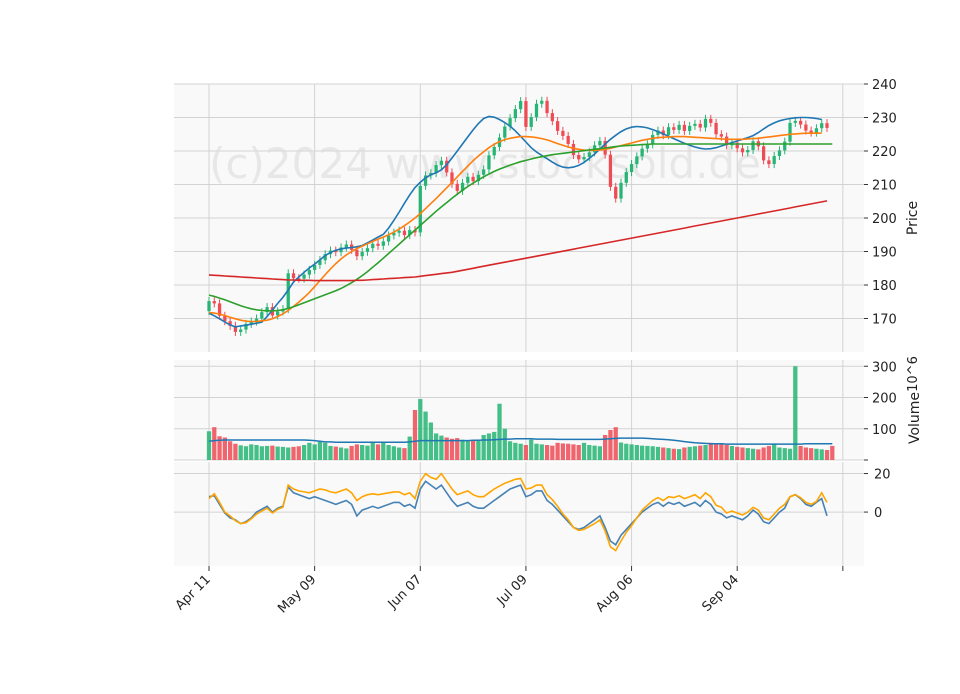  What do you see at coordinates (884, 320) in the screenshot?
I see `price-tick-label: 170` at bounding box center [884, 320].